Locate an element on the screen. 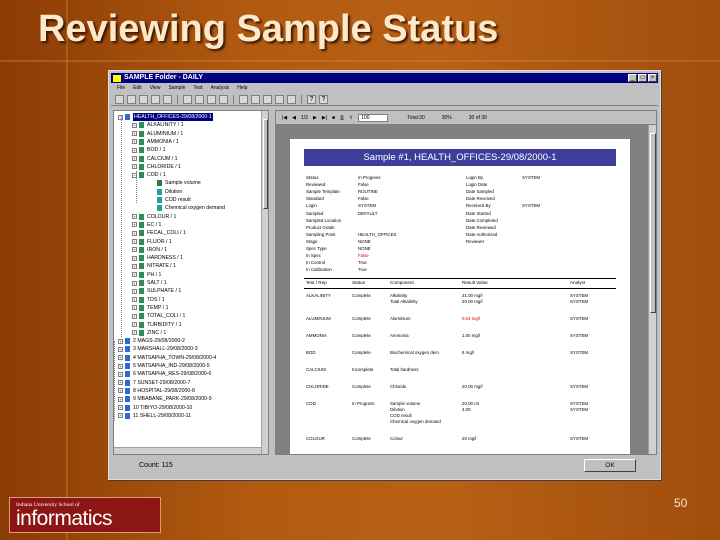 This screenshot has height=540, width=720. tree-item: +4 MATSAPHA_TOWN-29/08/2000-4 is located at coordinates (167, 358).